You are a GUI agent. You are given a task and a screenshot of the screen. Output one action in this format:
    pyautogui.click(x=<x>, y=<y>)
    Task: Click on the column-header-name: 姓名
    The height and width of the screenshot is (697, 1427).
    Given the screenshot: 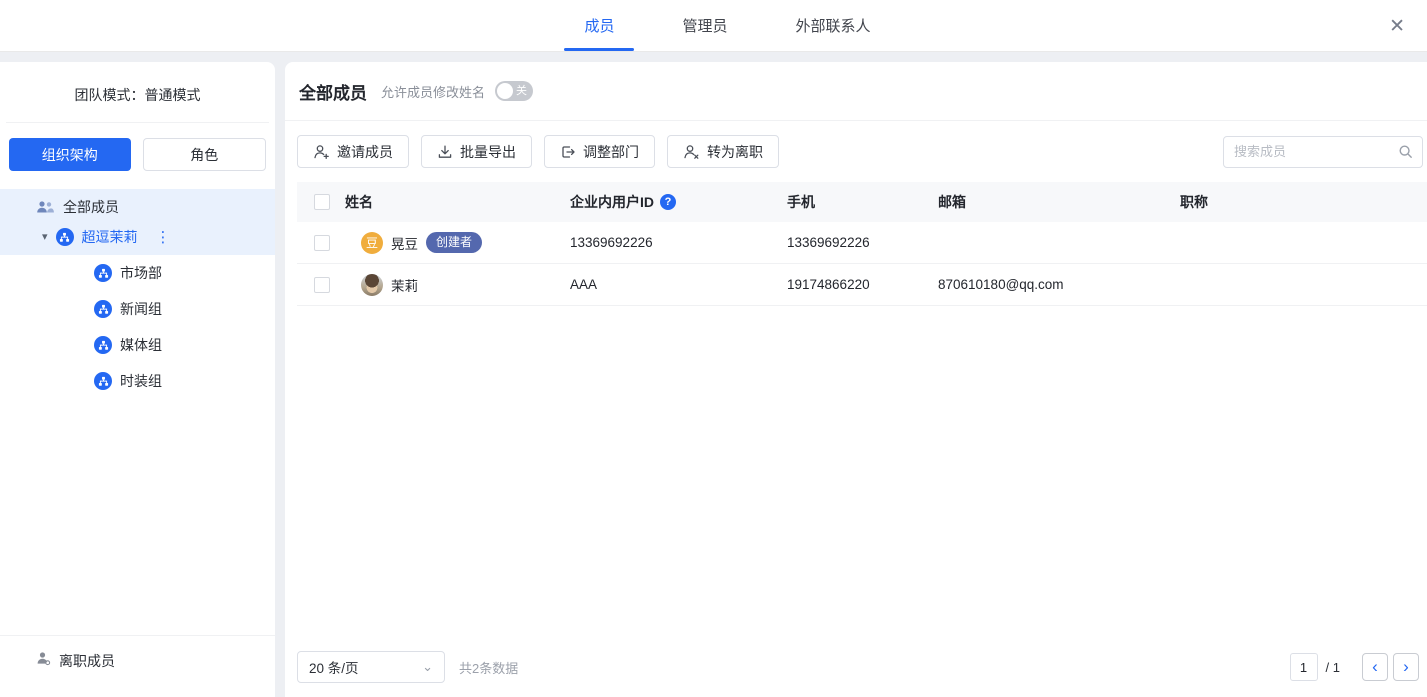 What is the action you would take?
    pyautogui.click(x=359, y=202)
    